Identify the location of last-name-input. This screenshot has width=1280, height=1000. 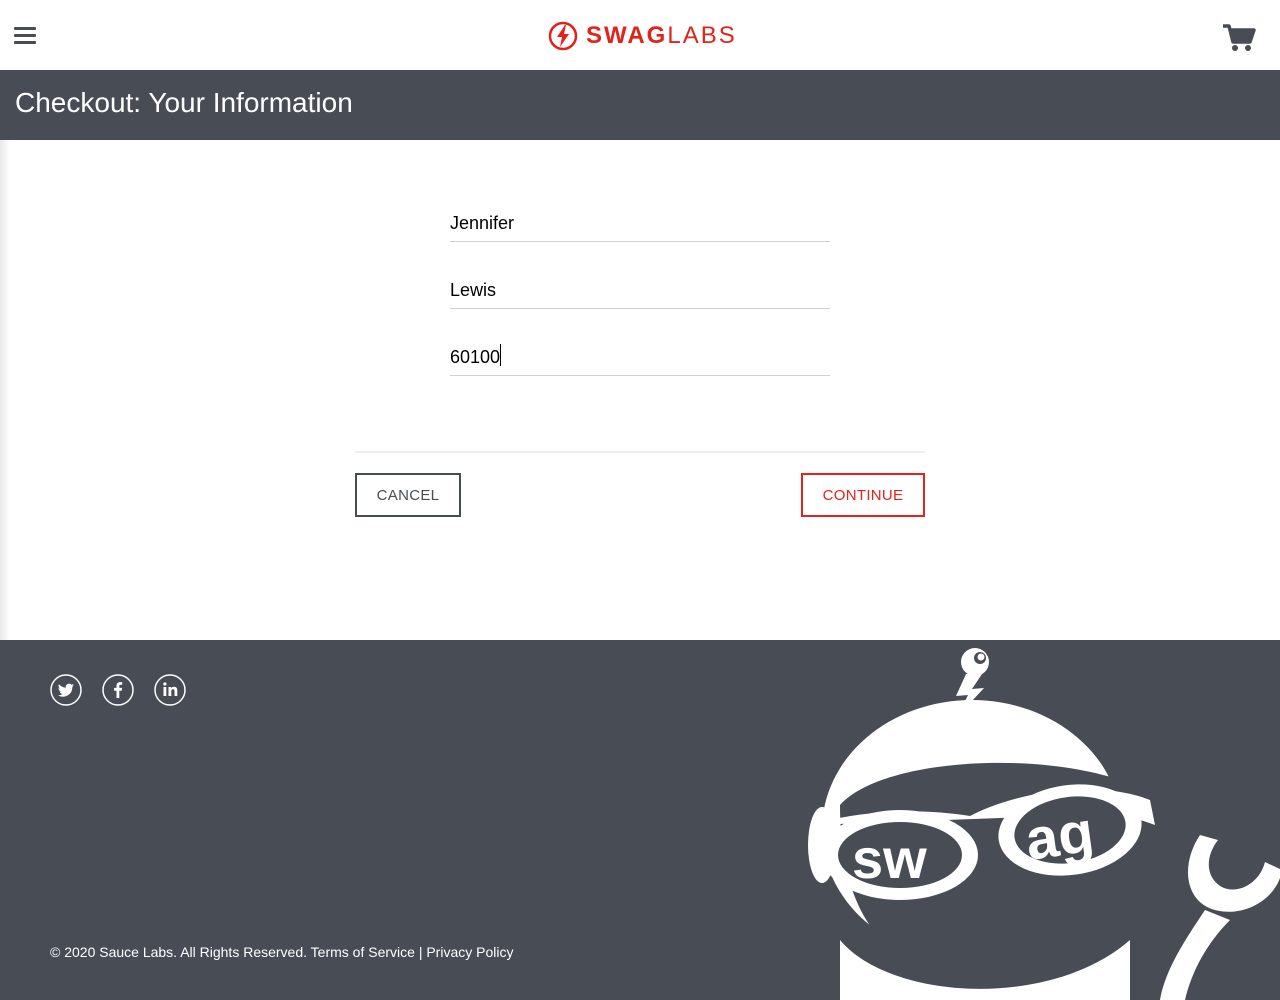
(640, 290).